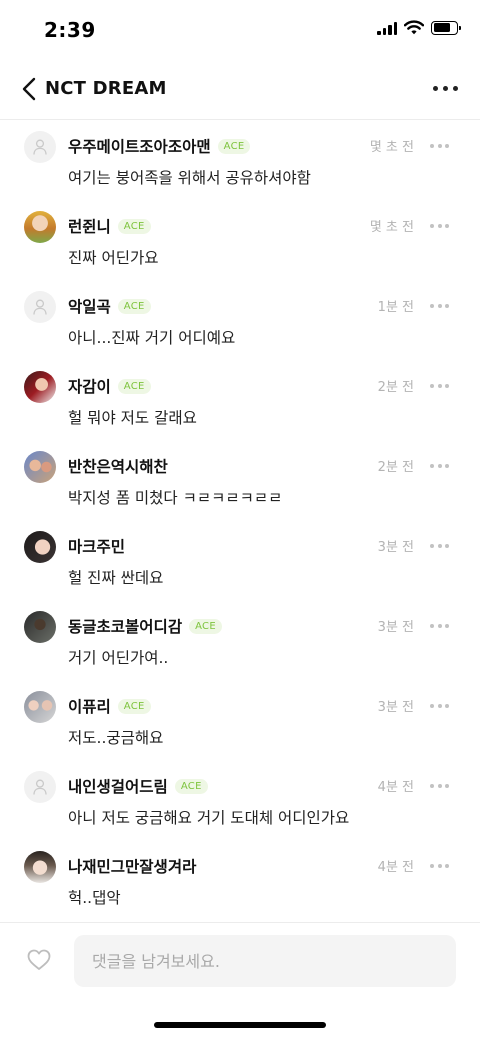 The width and height of the screenshot is (480, 1039). Describe the element at coordinates (240, 161) in the screenshot. I see `comment-item: 우주메이트조아조아맨 ACE 몇 초 전 여기는 붕어족을 위해서 공유하셔야함` at that location.